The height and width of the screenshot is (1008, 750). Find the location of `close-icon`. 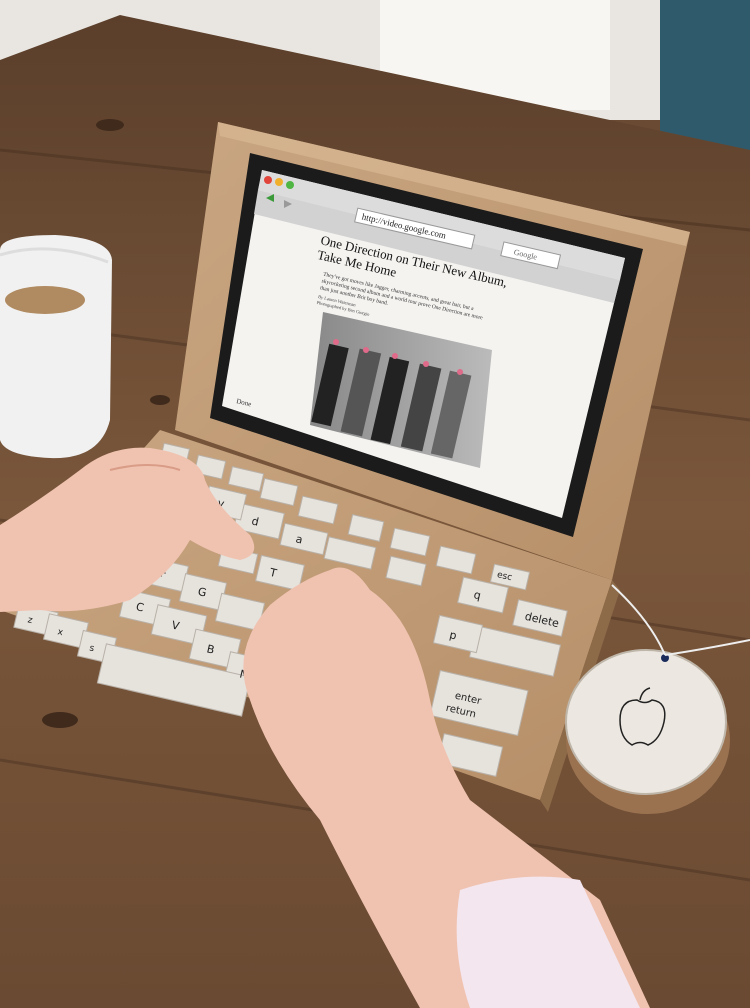

close-icon is located at coordinates (268, 180).